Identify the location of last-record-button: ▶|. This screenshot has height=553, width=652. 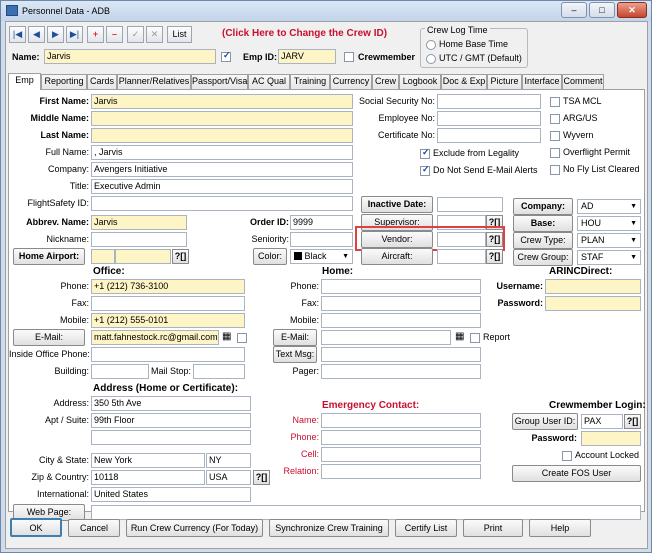
(74, 34).